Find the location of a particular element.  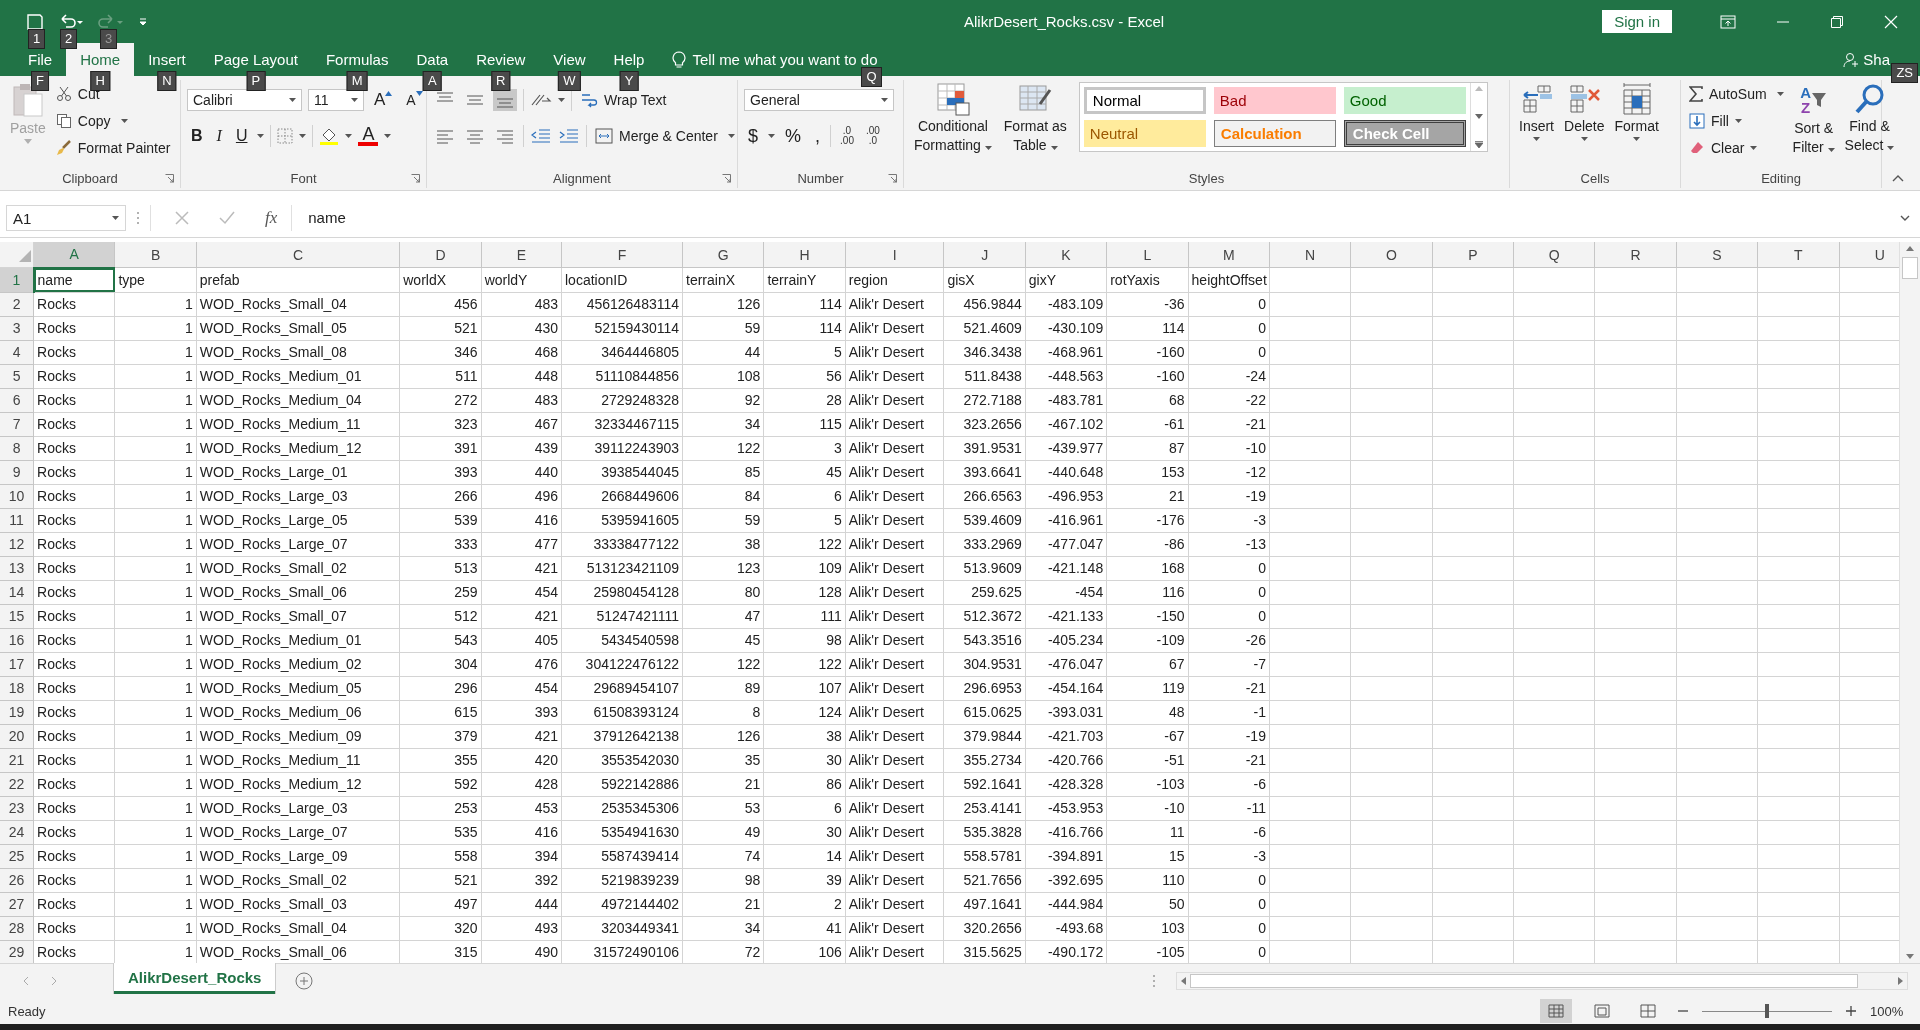

scrollbar-thumb is located at coordinates (1910, 268).